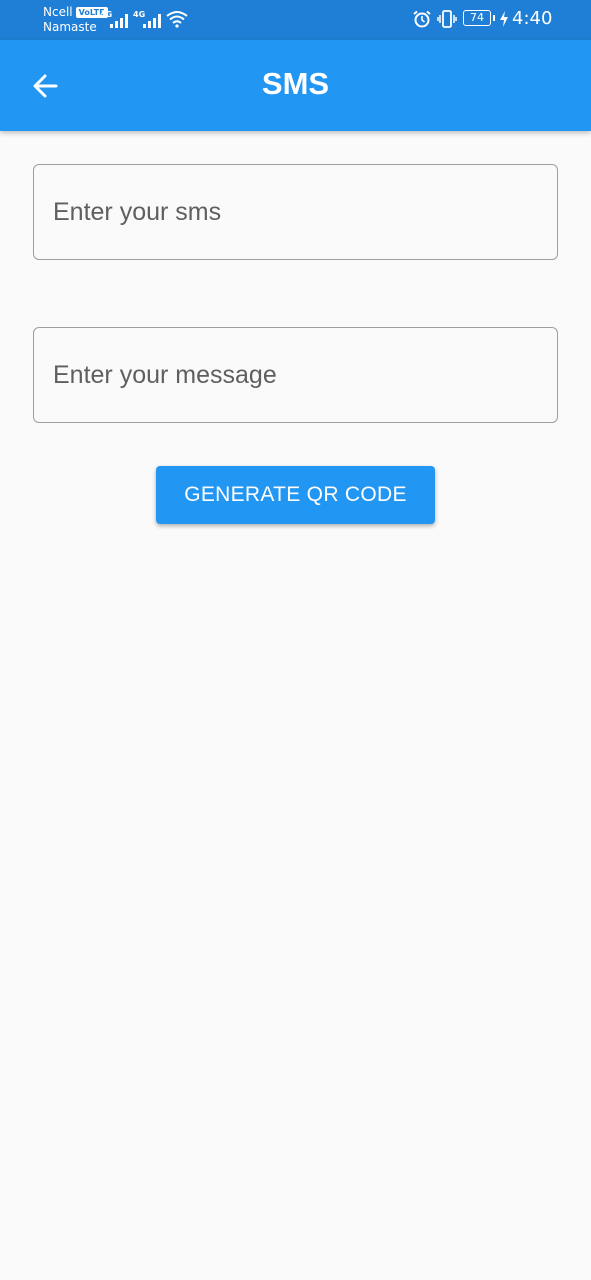  I want to click on battery-icon: 74, so click(479, 18).